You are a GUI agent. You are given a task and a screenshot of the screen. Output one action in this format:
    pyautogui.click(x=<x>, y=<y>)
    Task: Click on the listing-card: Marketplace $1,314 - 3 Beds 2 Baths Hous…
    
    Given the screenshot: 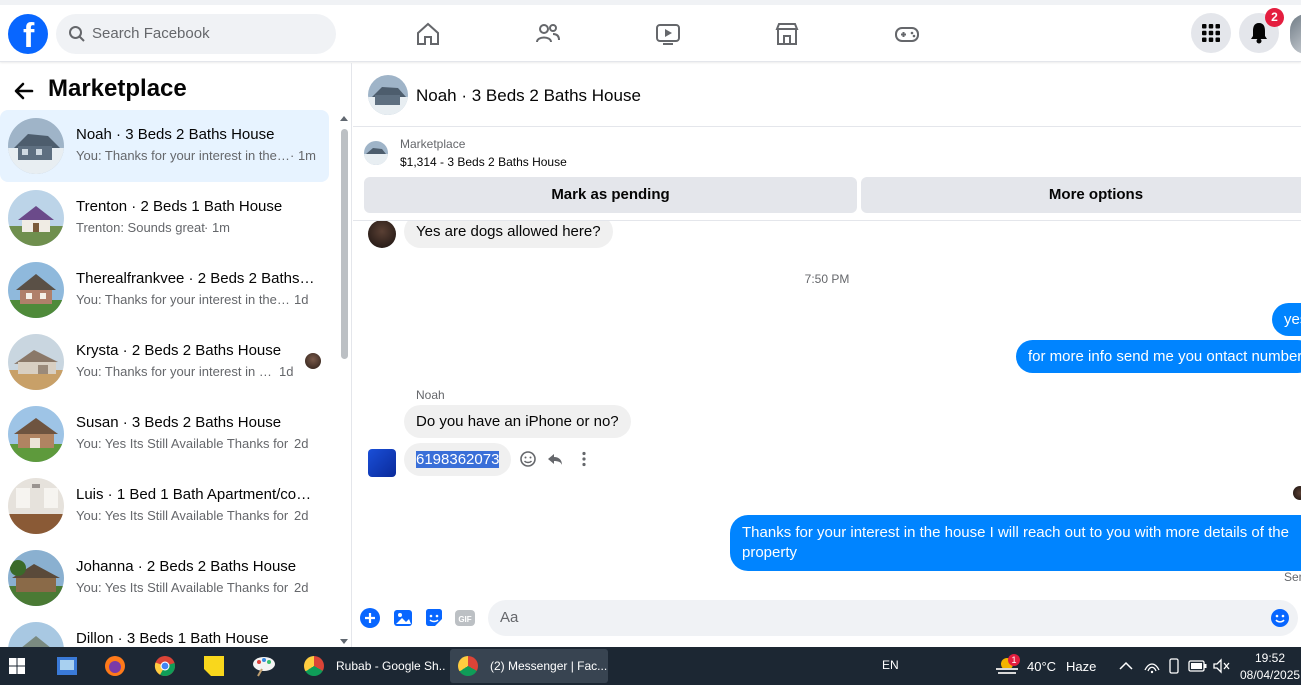 What is the action you would take?
    pyautogui.click(x=827, y=174)
    